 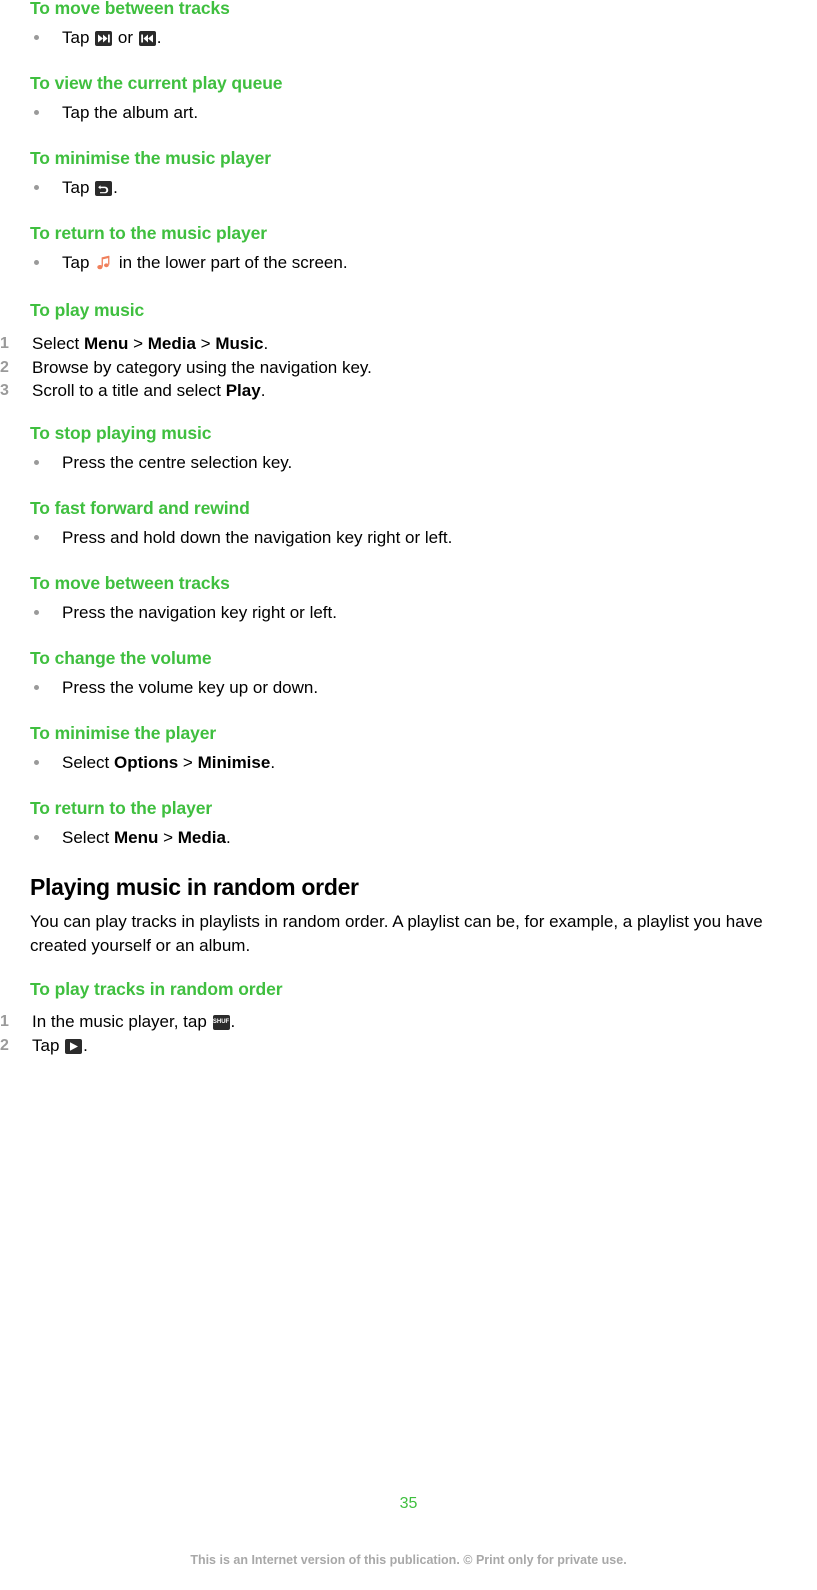 What do you see at coordinates (194, 887) in the screenshot?
I see `section-title: Playing music in random order` at bounding box center [194, 887].